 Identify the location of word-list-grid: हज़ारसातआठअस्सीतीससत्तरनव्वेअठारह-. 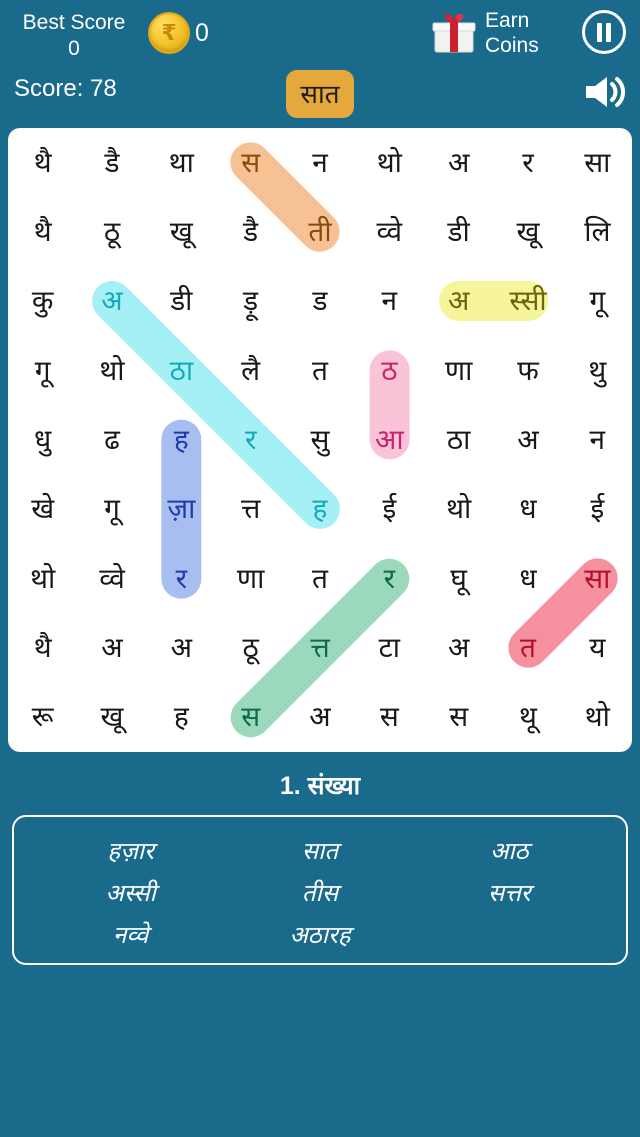
(320, 892).